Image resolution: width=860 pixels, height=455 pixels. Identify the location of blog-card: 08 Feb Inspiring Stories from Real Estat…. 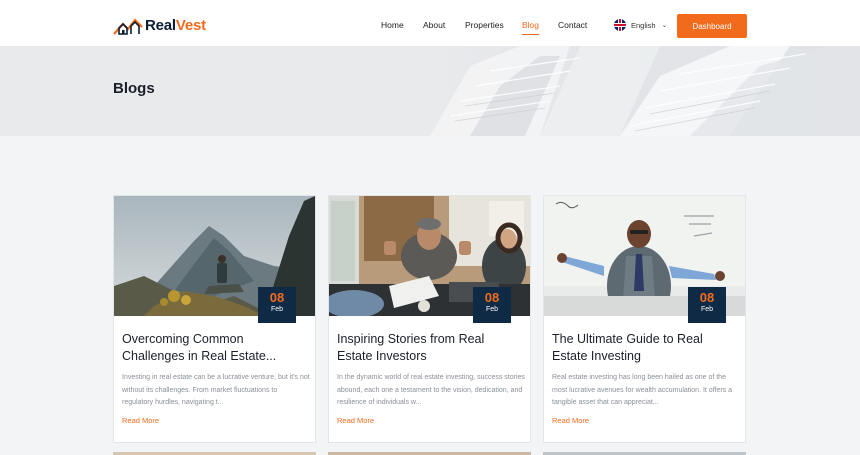
(429, 319).